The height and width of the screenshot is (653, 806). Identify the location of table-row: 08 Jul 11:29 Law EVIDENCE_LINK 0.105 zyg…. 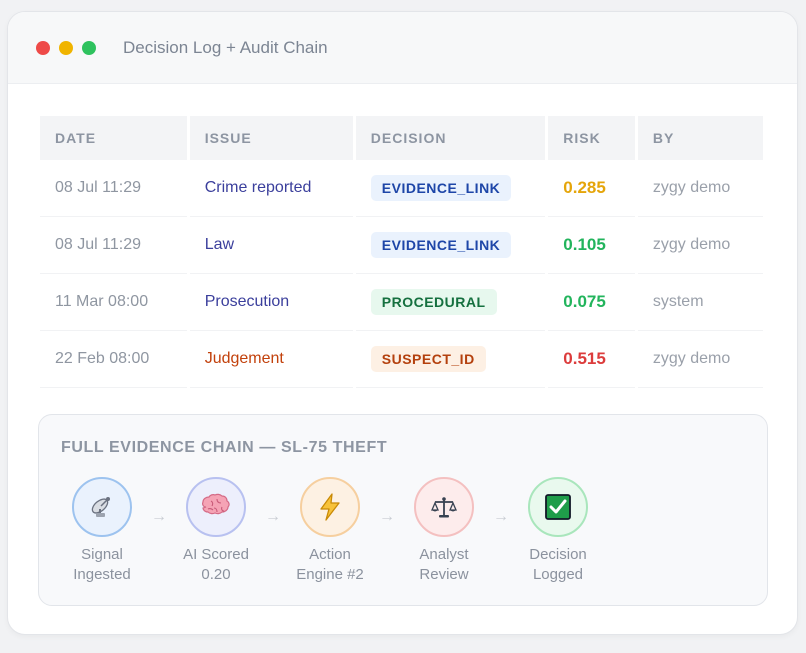
(401, 245).